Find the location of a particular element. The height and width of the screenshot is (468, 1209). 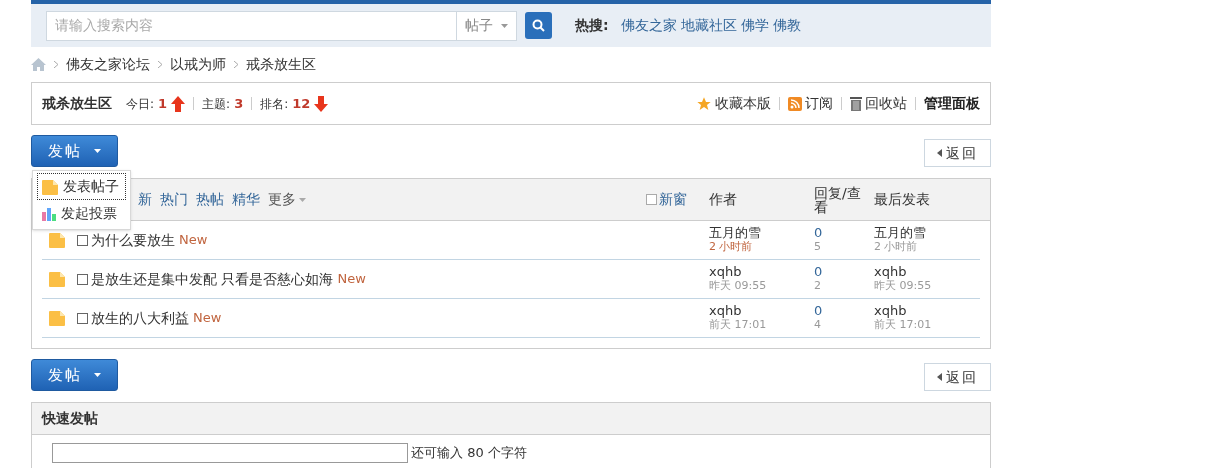

hot-search-link: 佛教 is located at coordinates (786, 25).